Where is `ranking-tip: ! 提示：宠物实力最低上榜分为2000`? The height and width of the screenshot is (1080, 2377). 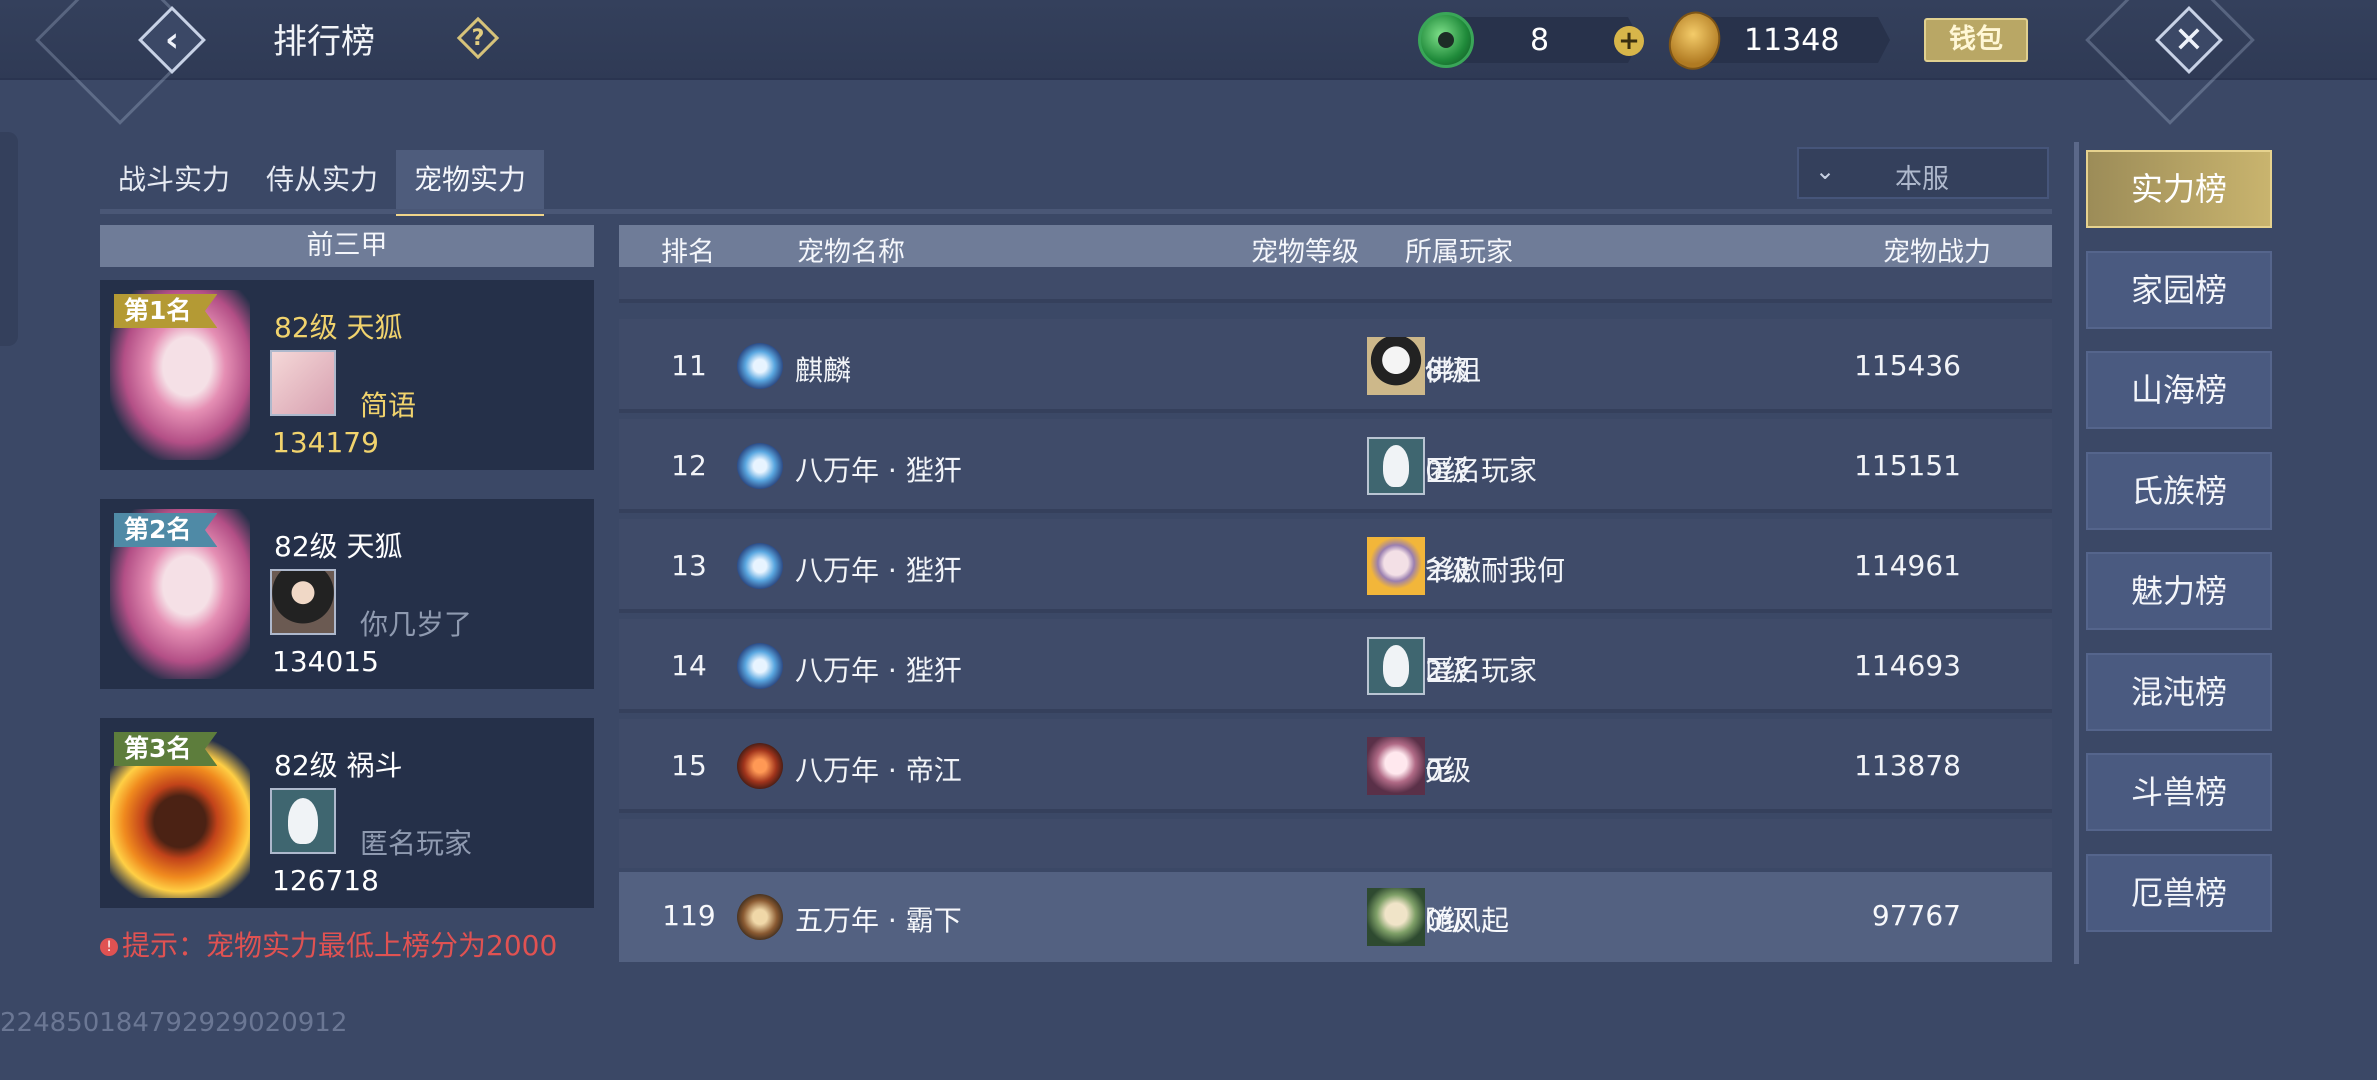
ranking-tip: ! 提示：宠物实力最低上榜分为2000 is located at coordinates (328, 944).